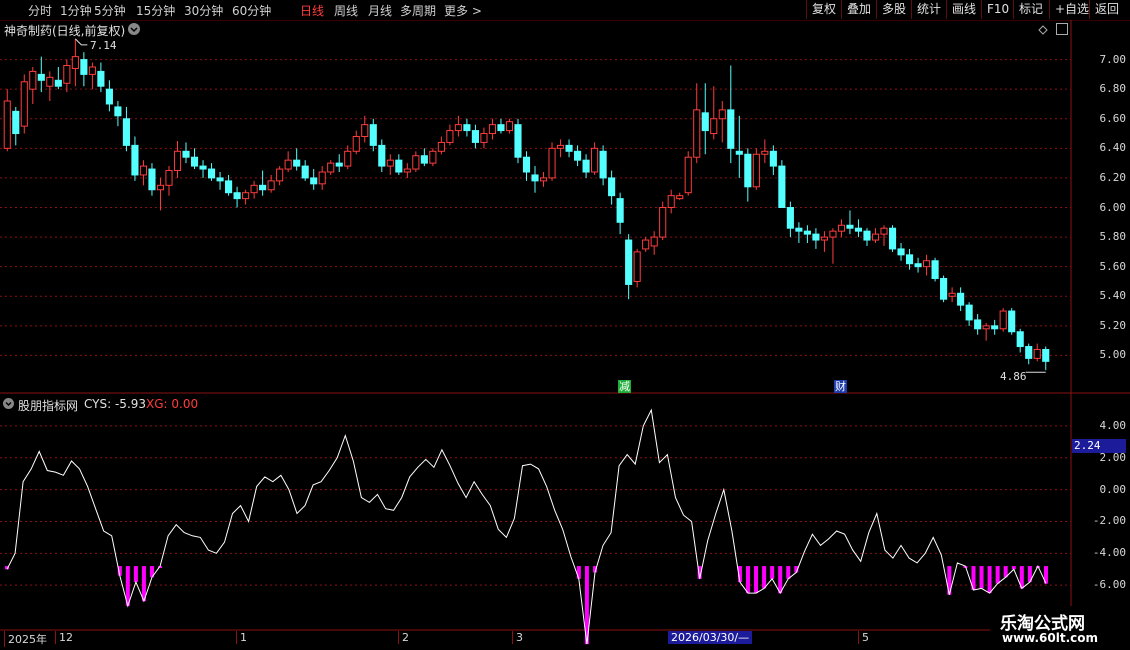 This screenshot has width=1130, height=650. Describe the element at coordinates (1113, 325) in the screenshot. I see `main-y-tick: 5.20` at that location.